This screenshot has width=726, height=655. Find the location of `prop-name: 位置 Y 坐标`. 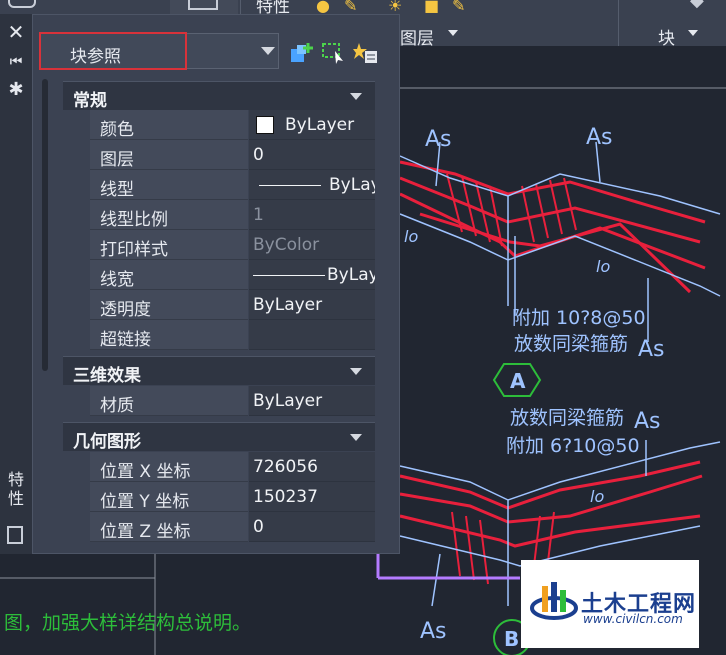

prop-name: 位置 Y 坐标 is located at coordinates (145, 502).